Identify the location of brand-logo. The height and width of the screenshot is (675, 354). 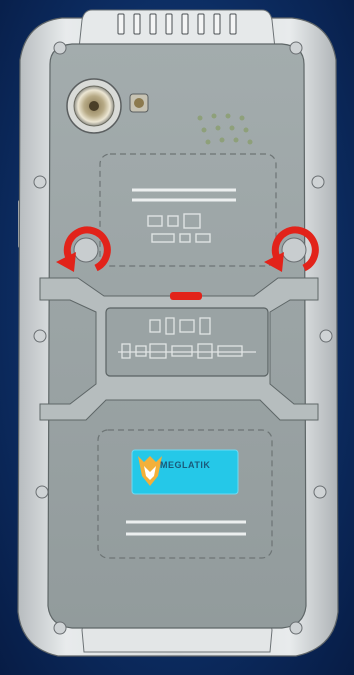
(185, 472).